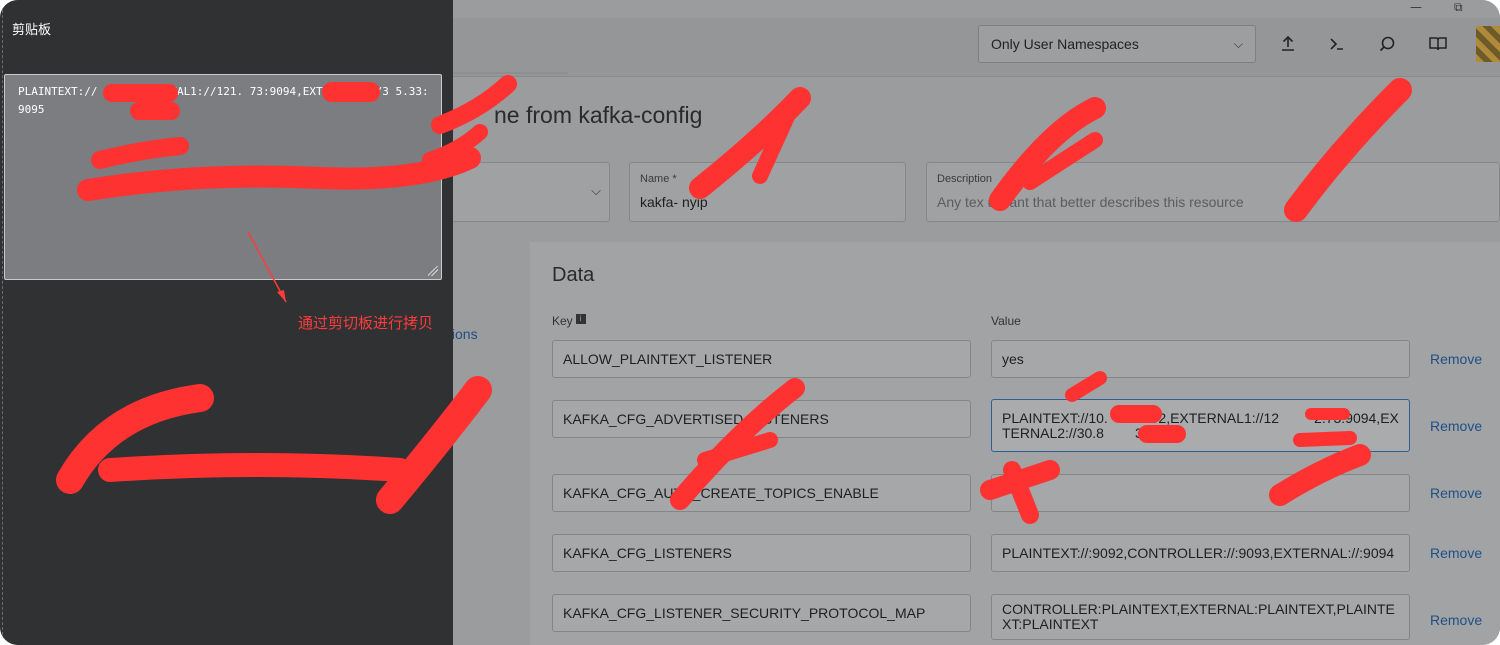 The width and height of the screenshot is (1500, 645). I want to click on terminal-icon, so click(1337, 44).